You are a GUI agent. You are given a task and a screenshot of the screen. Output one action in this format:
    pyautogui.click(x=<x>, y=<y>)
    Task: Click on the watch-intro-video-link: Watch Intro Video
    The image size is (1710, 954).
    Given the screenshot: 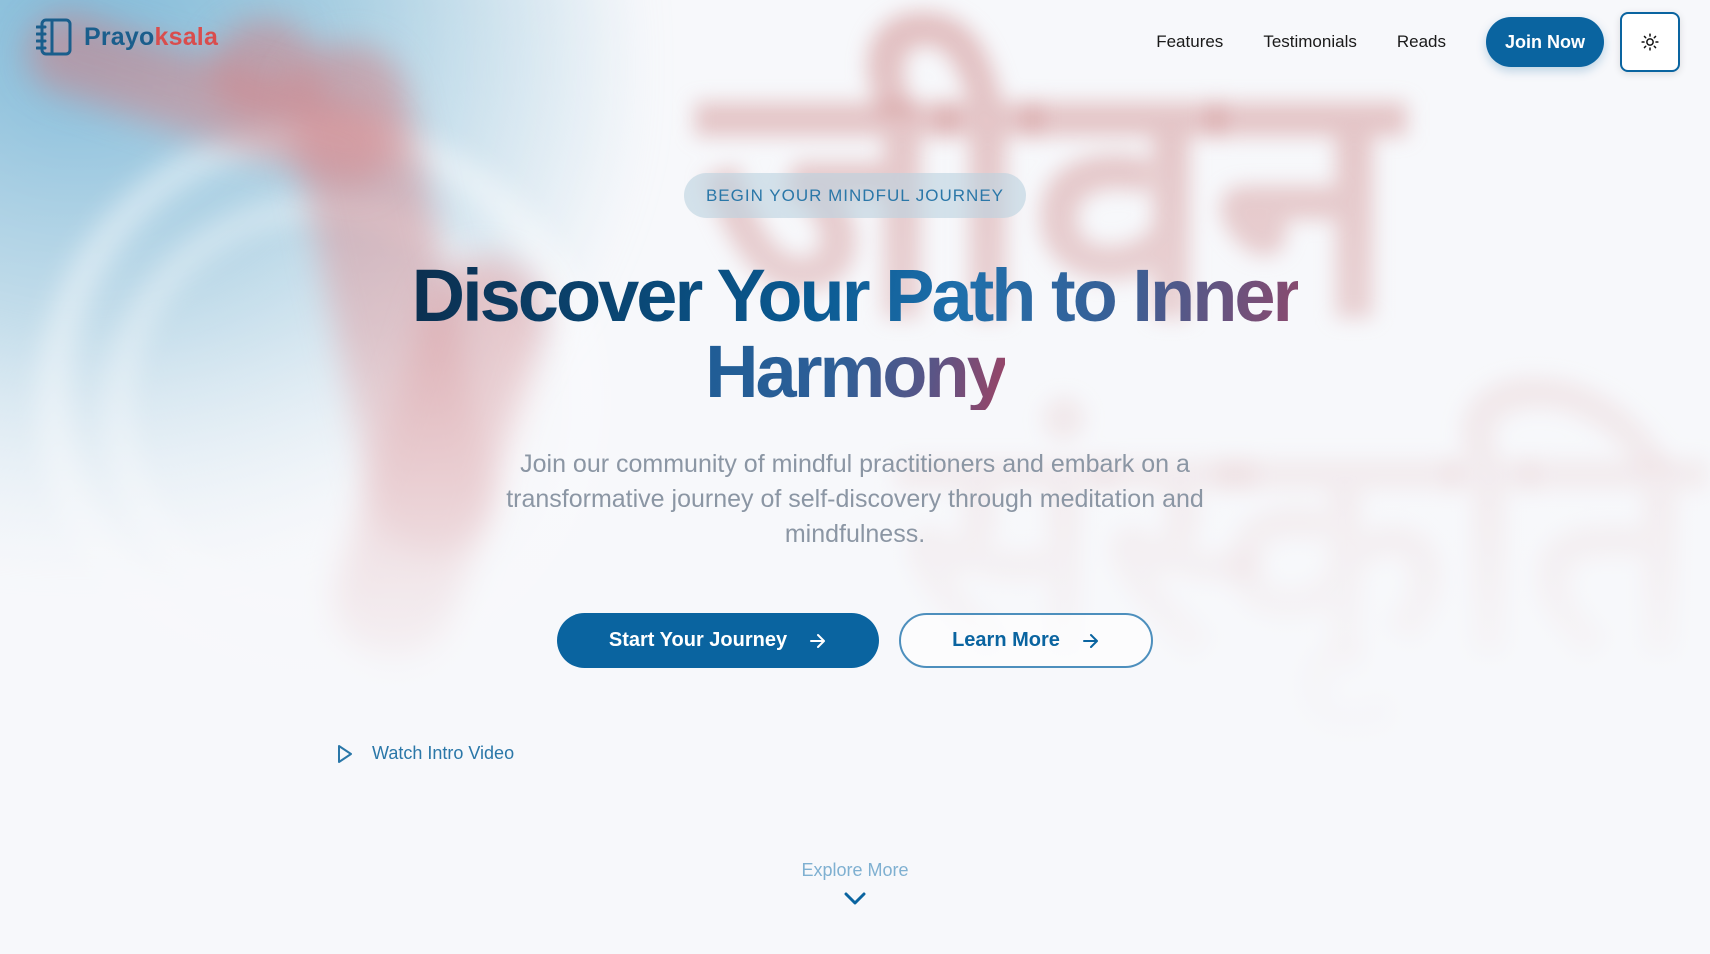 What is the action you would take?
    pyautogui.click(x=425, y=753)
    